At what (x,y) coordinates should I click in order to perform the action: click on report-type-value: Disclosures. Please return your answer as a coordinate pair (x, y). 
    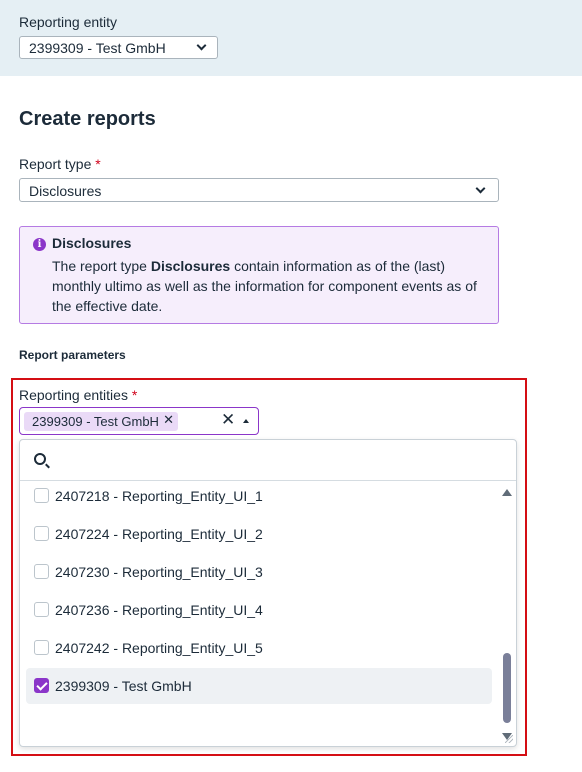
    Looking at the image, I should click on (65, 191).